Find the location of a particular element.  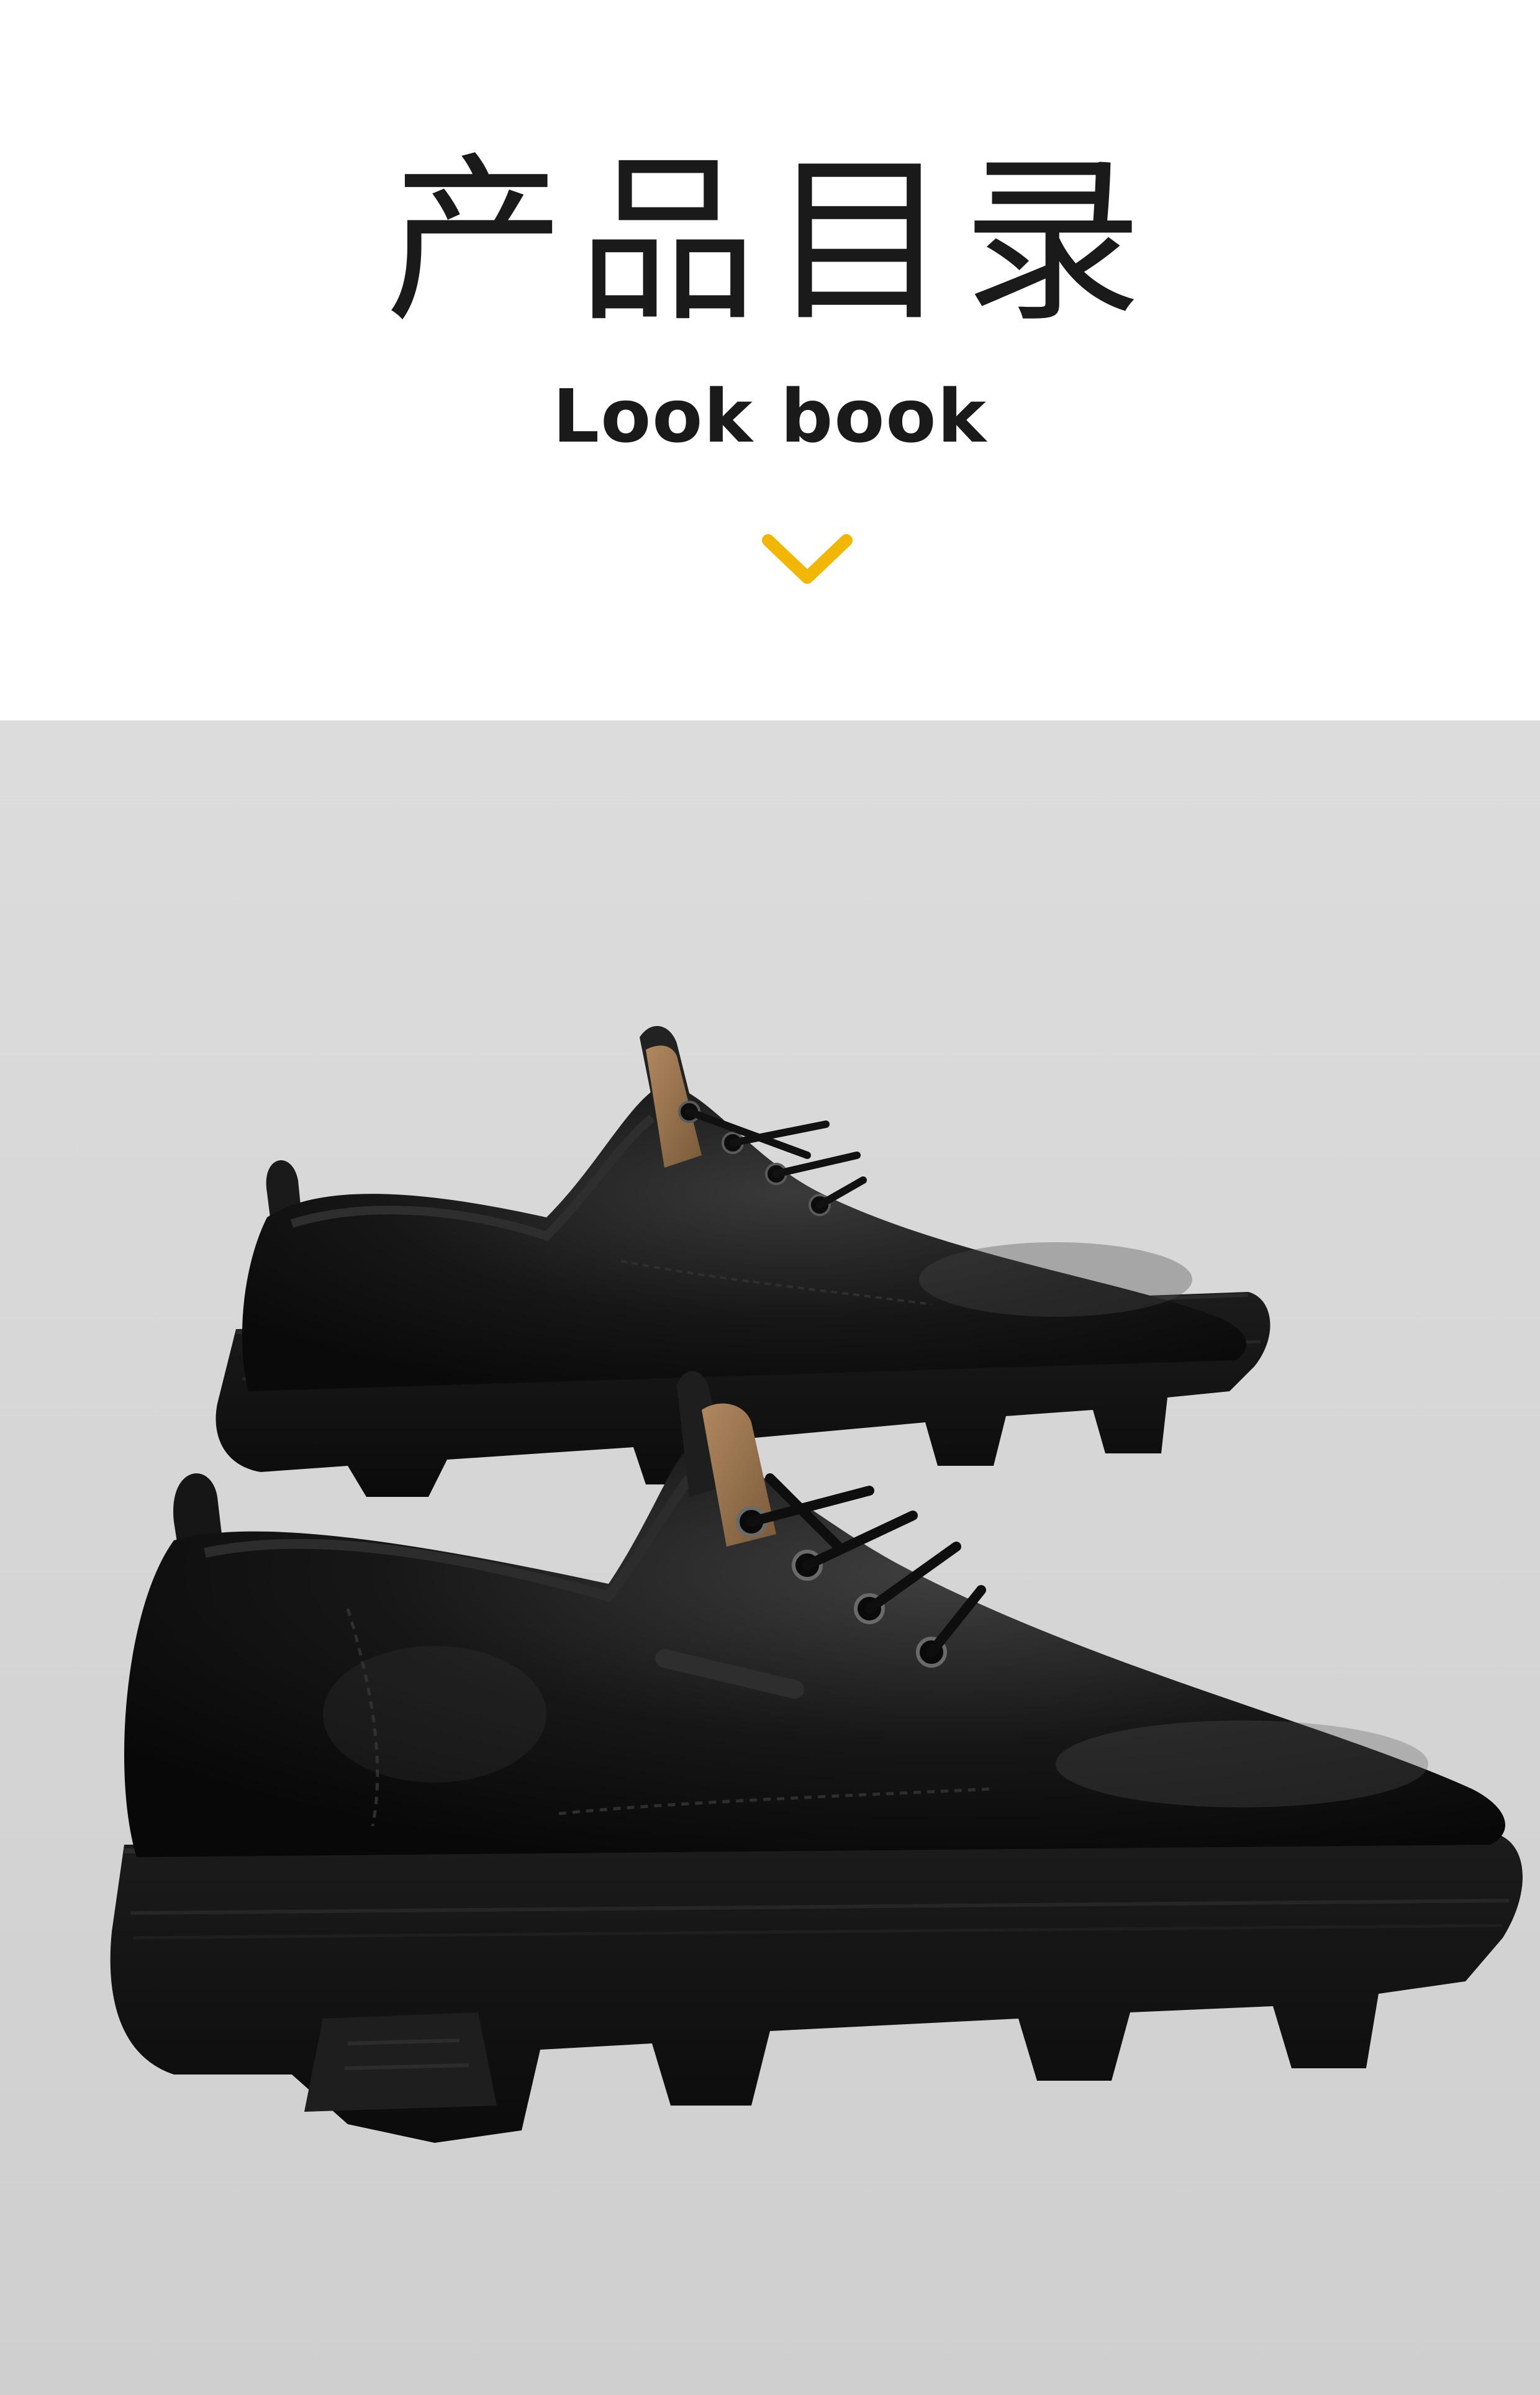

chevron-down-icon is located at coordinates (807, 559).